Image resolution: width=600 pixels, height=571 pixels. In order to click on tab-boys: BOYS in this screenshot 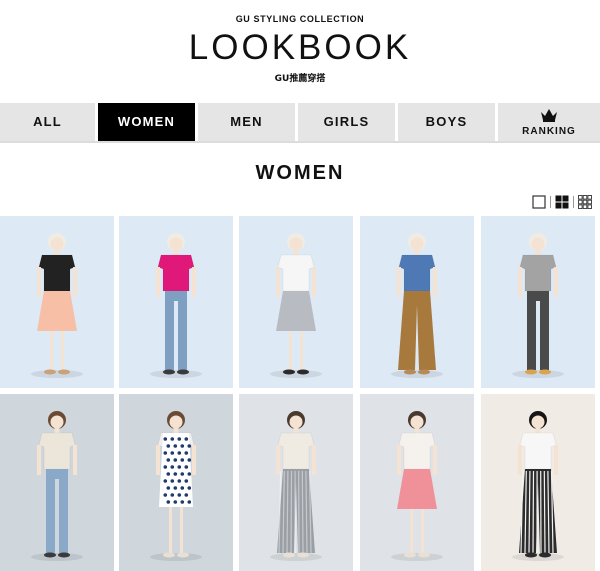, I will do `click(446, 122)`.